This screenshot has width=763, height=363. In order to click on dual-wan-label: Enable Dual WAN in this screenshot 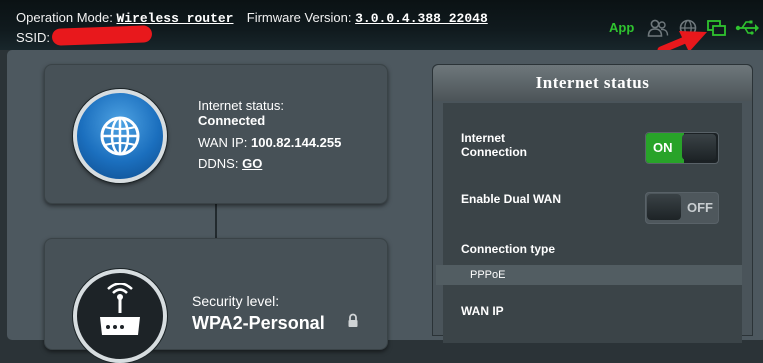, I will do `click(511, 199)`.